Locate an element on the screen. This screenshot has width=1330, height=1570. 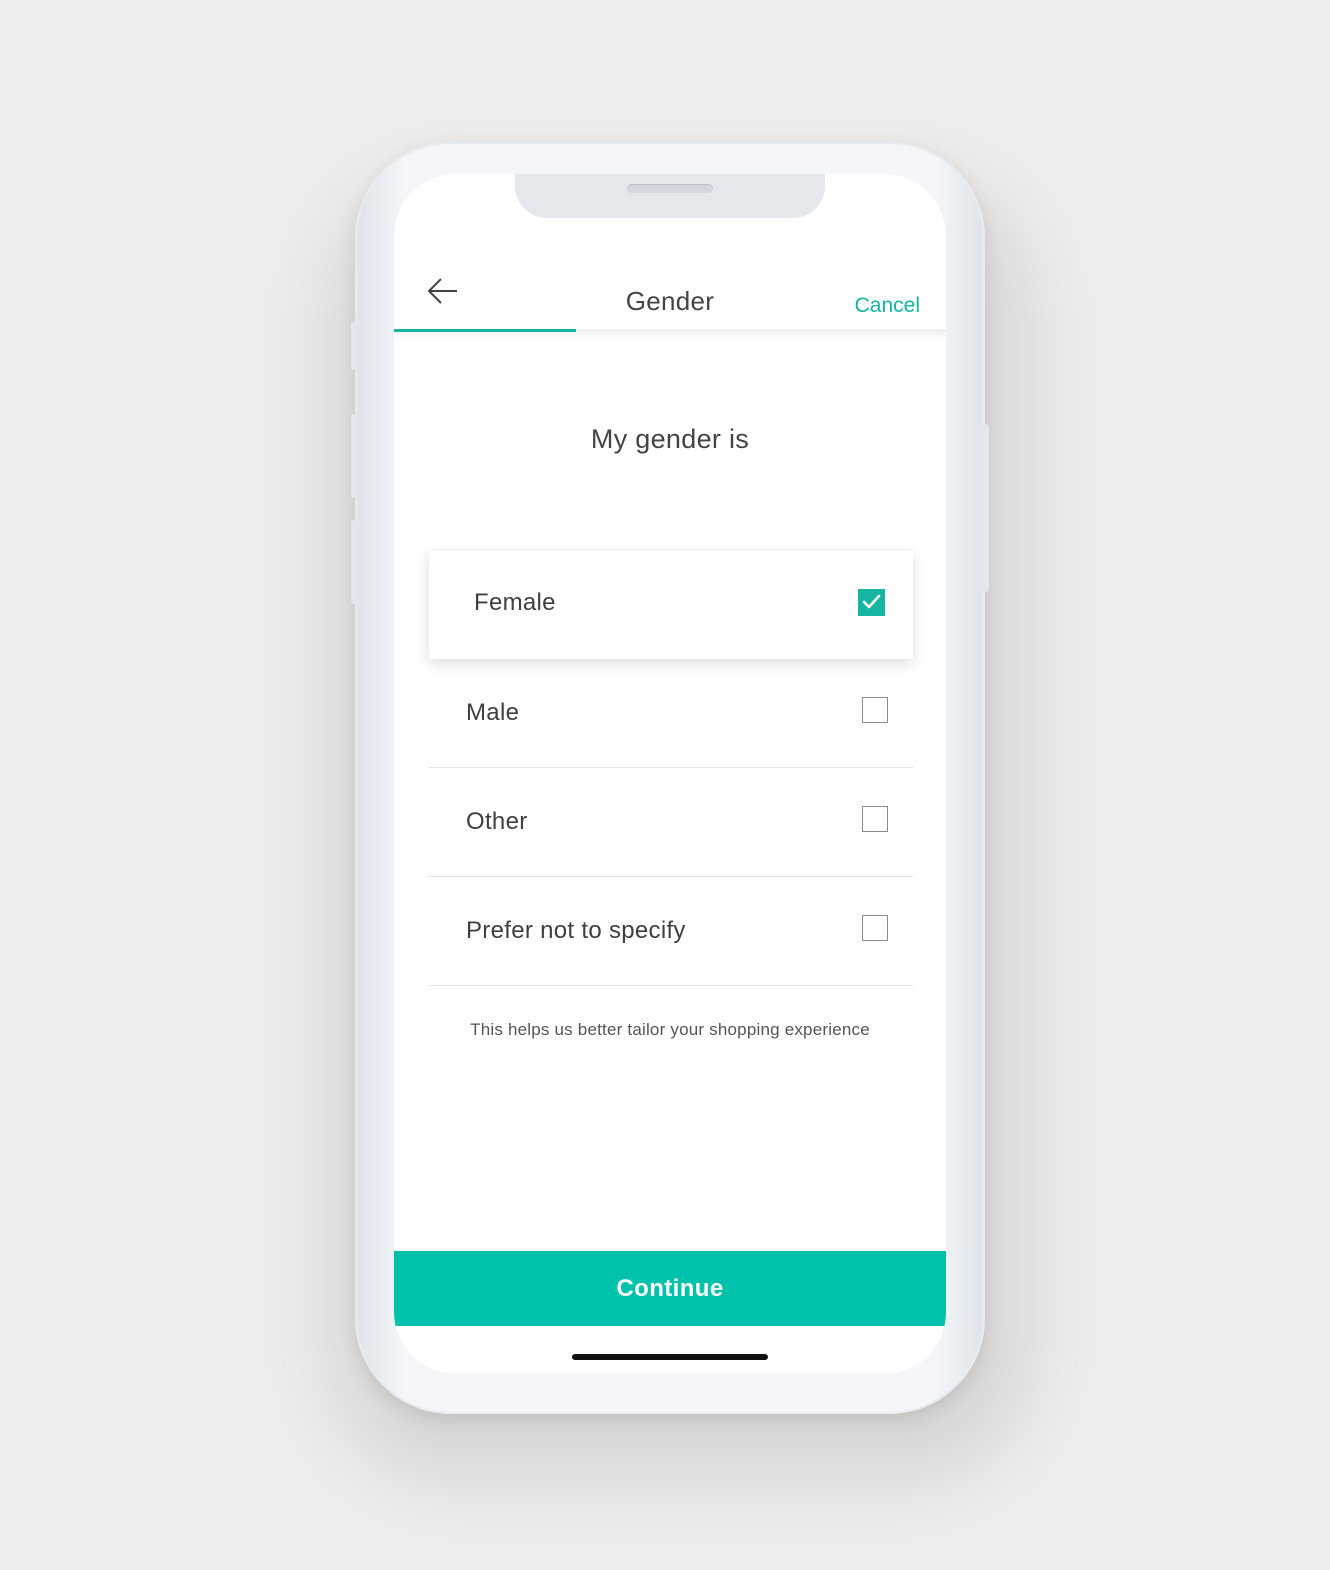
volume-down-button is located at coordinates (354, 562).